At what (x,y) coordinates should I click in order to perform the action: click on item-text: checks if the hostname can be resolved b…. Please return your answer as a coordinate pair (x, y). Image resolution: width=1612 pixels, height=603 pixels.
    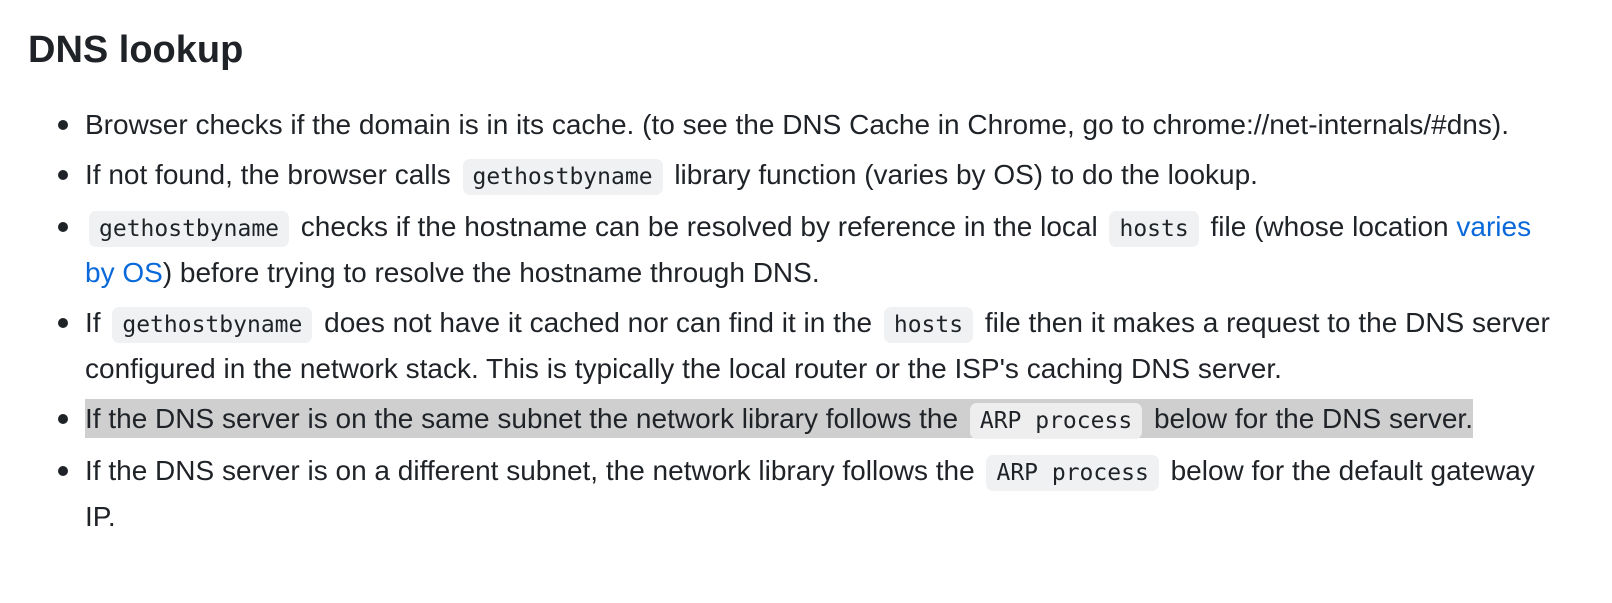
    Looking at the image, I should click on (699, 226).